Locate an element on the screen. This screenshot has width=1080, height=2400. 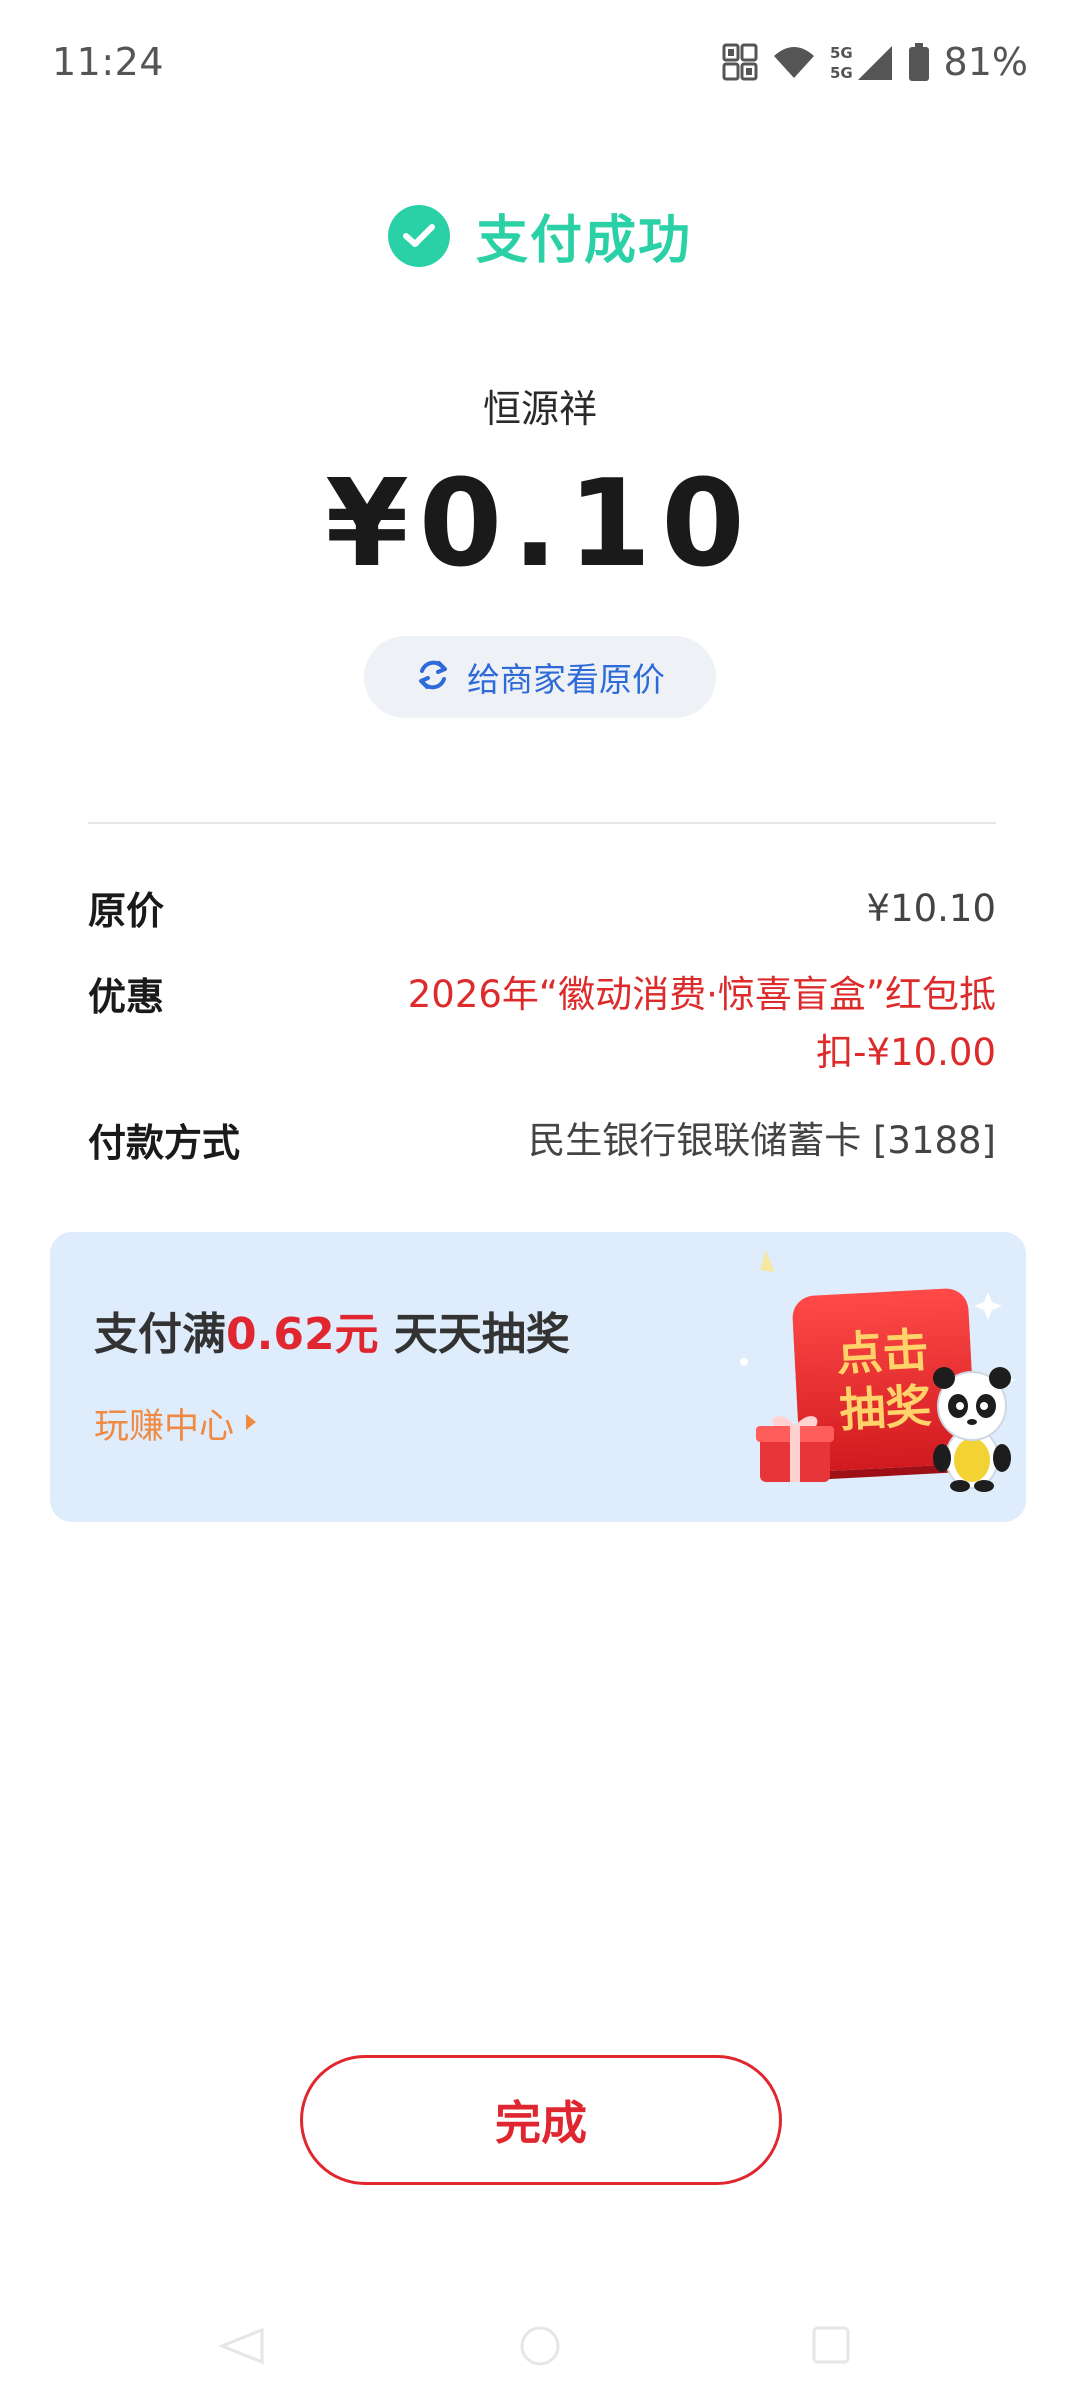
original-price-value: ¥10.10 is located at coordinates (931, 908).